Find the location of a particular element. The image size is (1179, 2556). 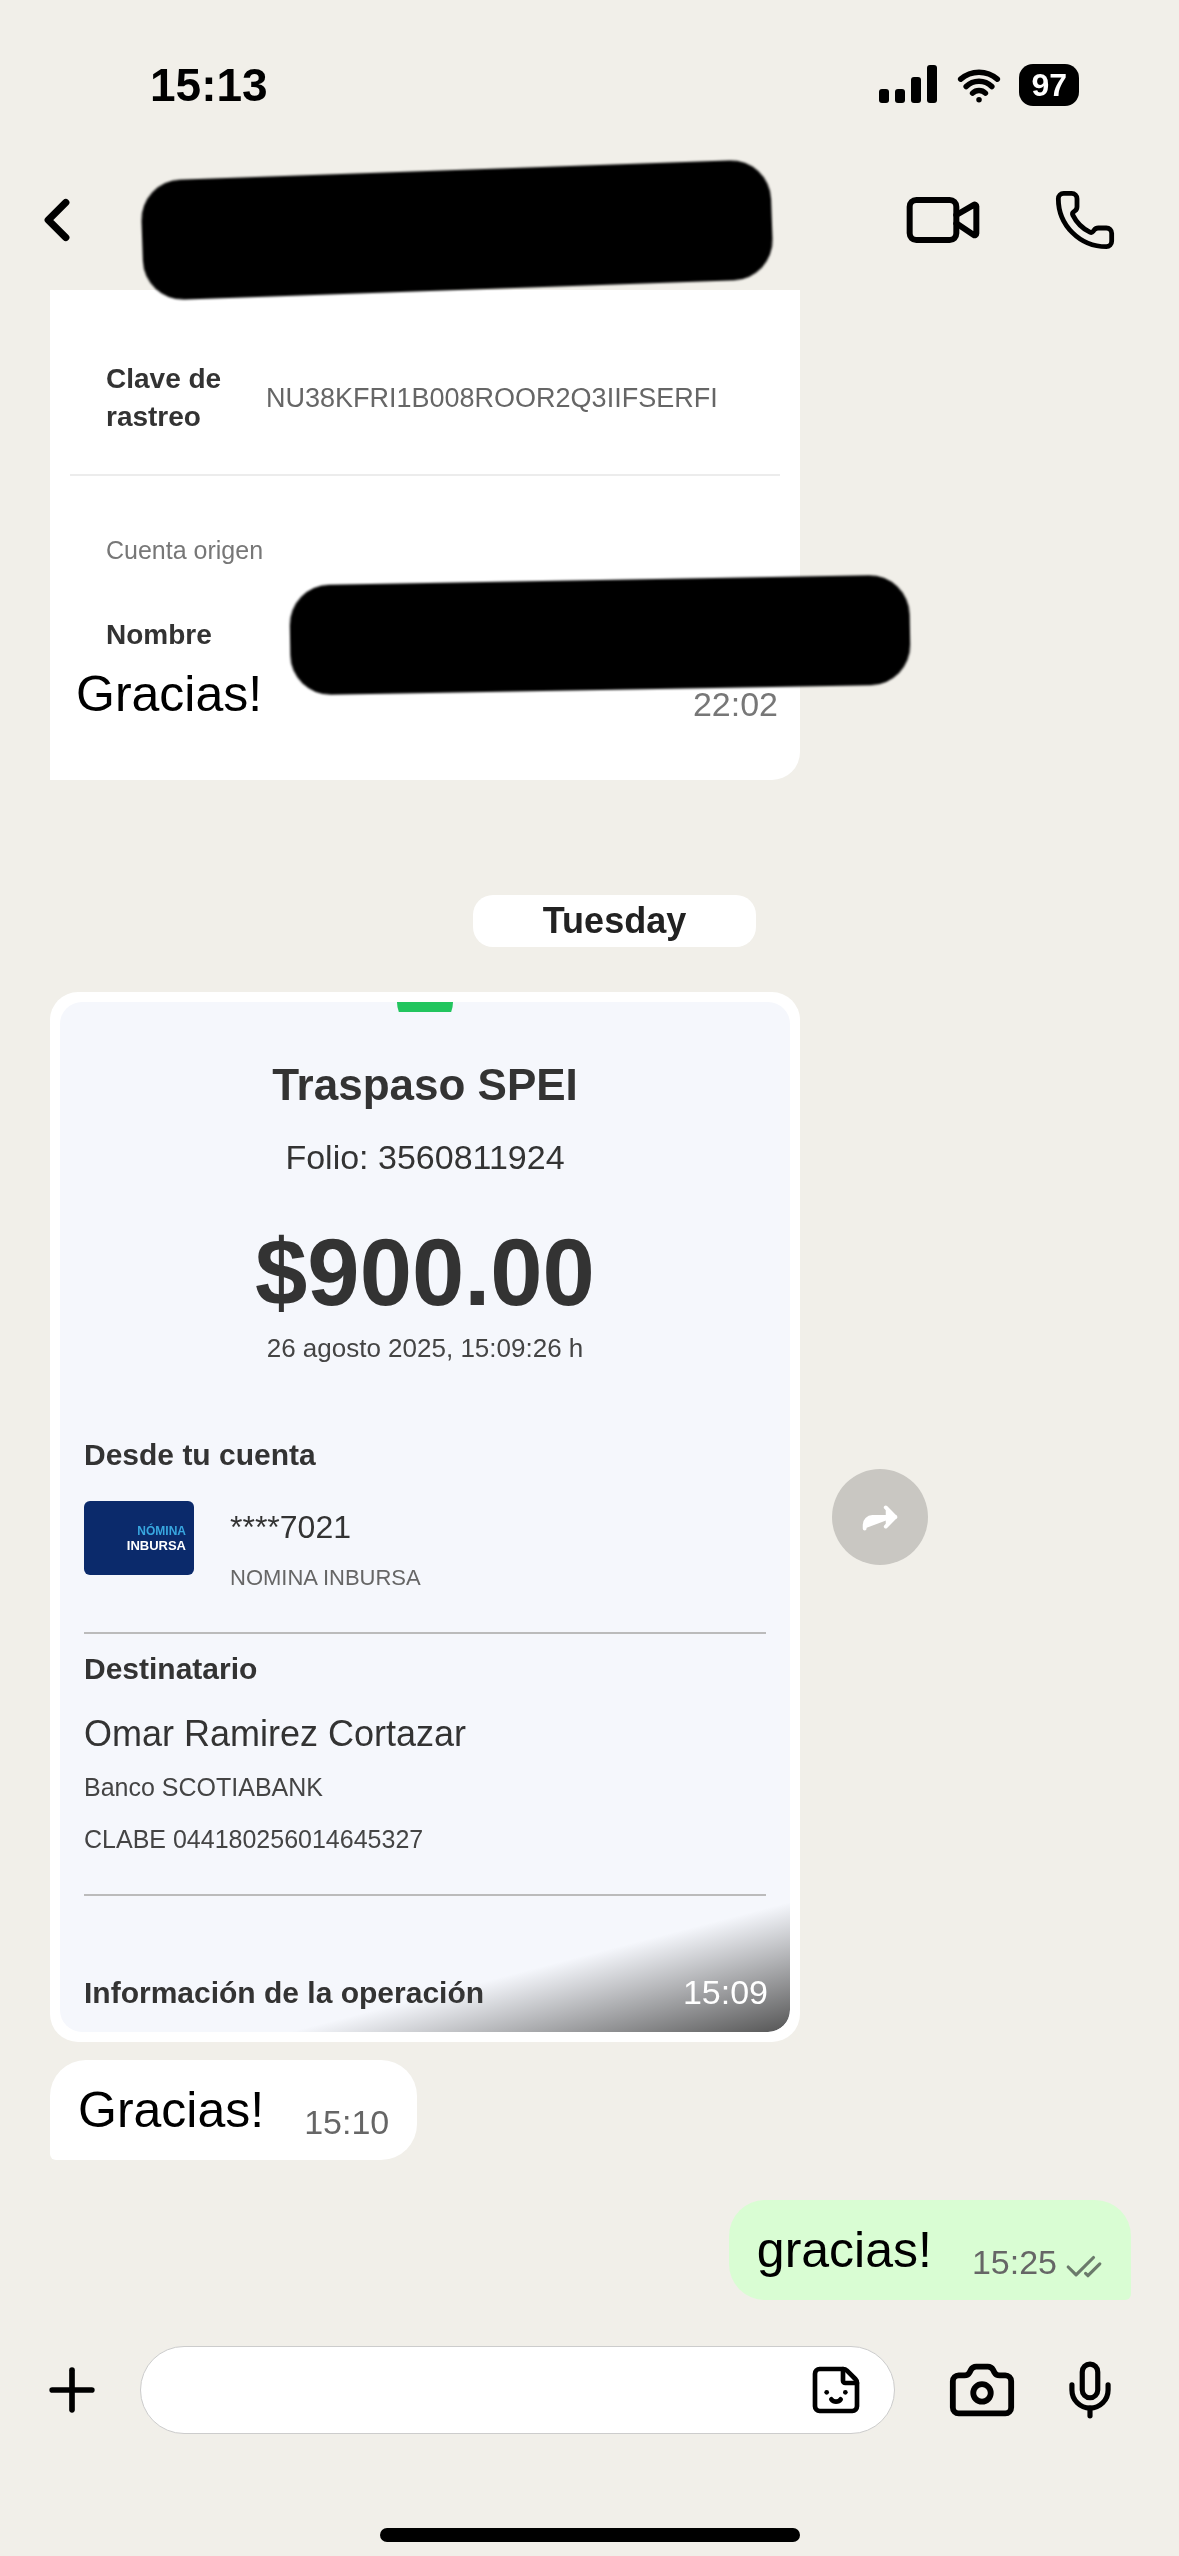

battery-level: 97 is located at coordinates (1049, 85).